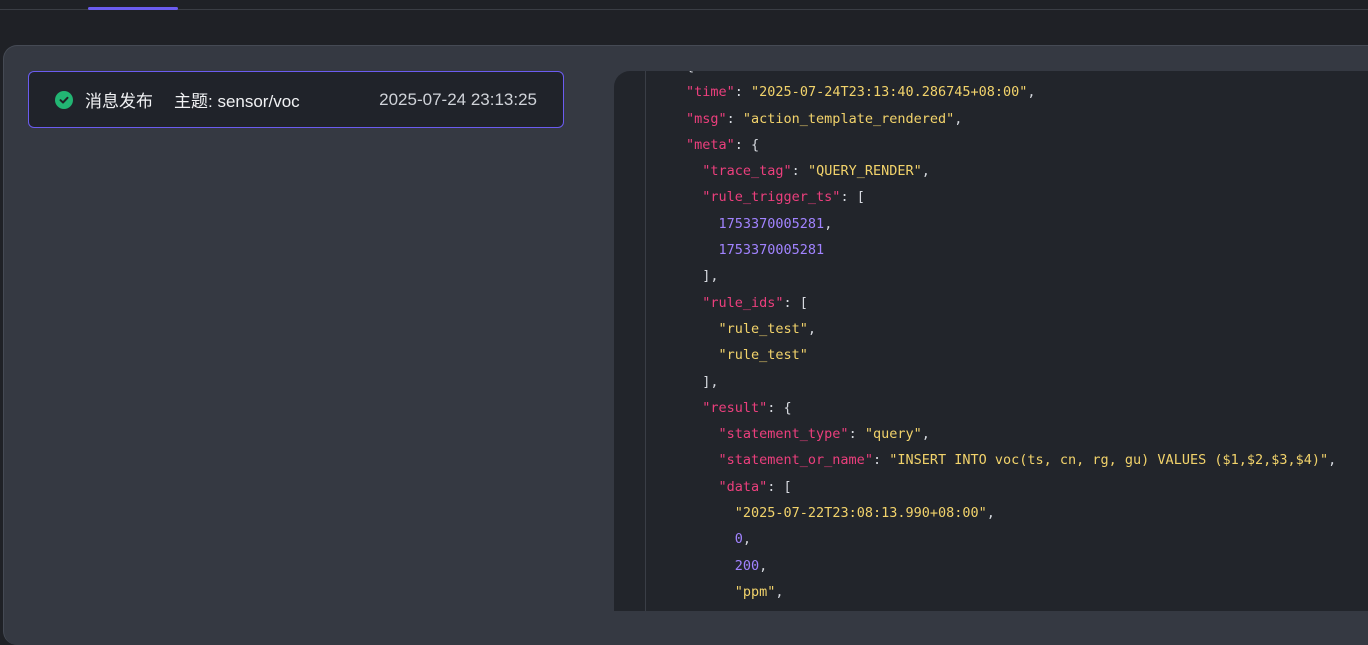 The width and height of the screenshot is (1368, 645). I want to click on code-line: "rule_test",, so click(1011, 329).